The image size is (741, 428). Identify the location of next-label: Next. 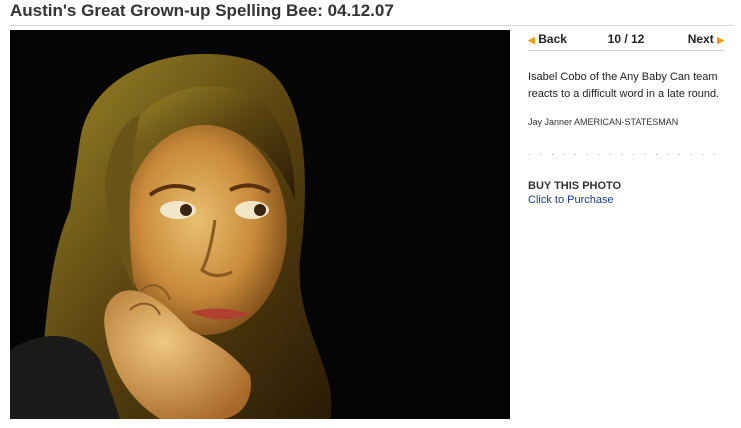
(700, 39).